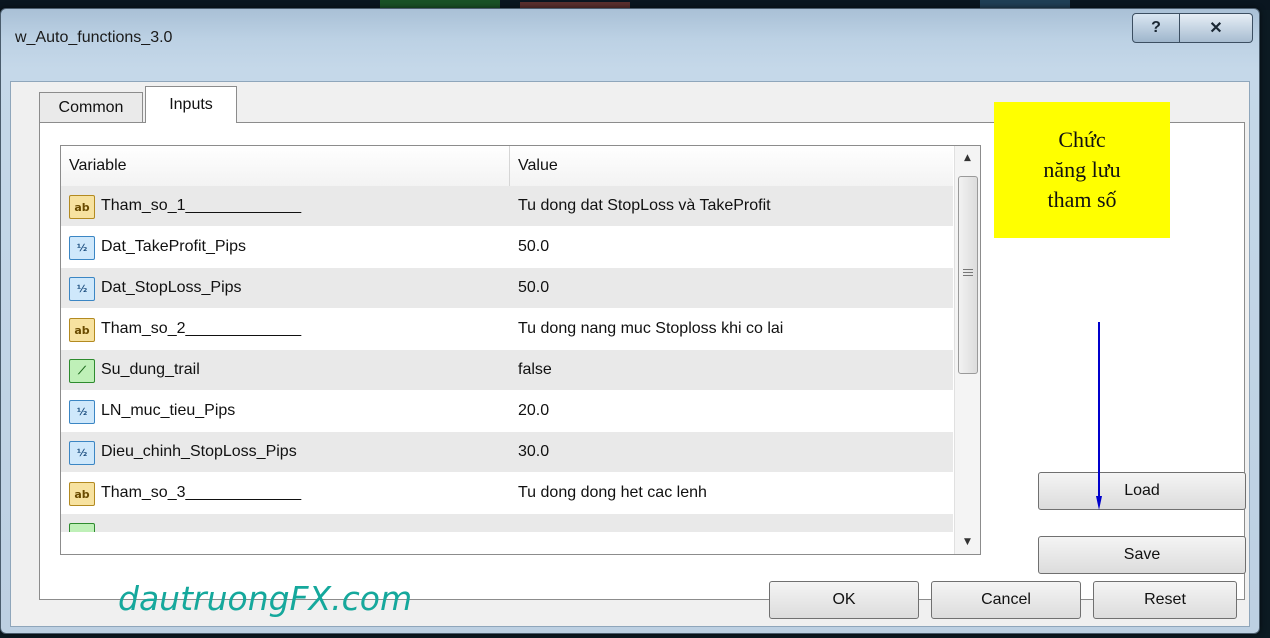 The height and width of the screenshot is (638, 1270). Describe the element at coordinates (173, 246) in the screenshot. I see `variable-name: Dat_TakeProfit_Pips` at that location.